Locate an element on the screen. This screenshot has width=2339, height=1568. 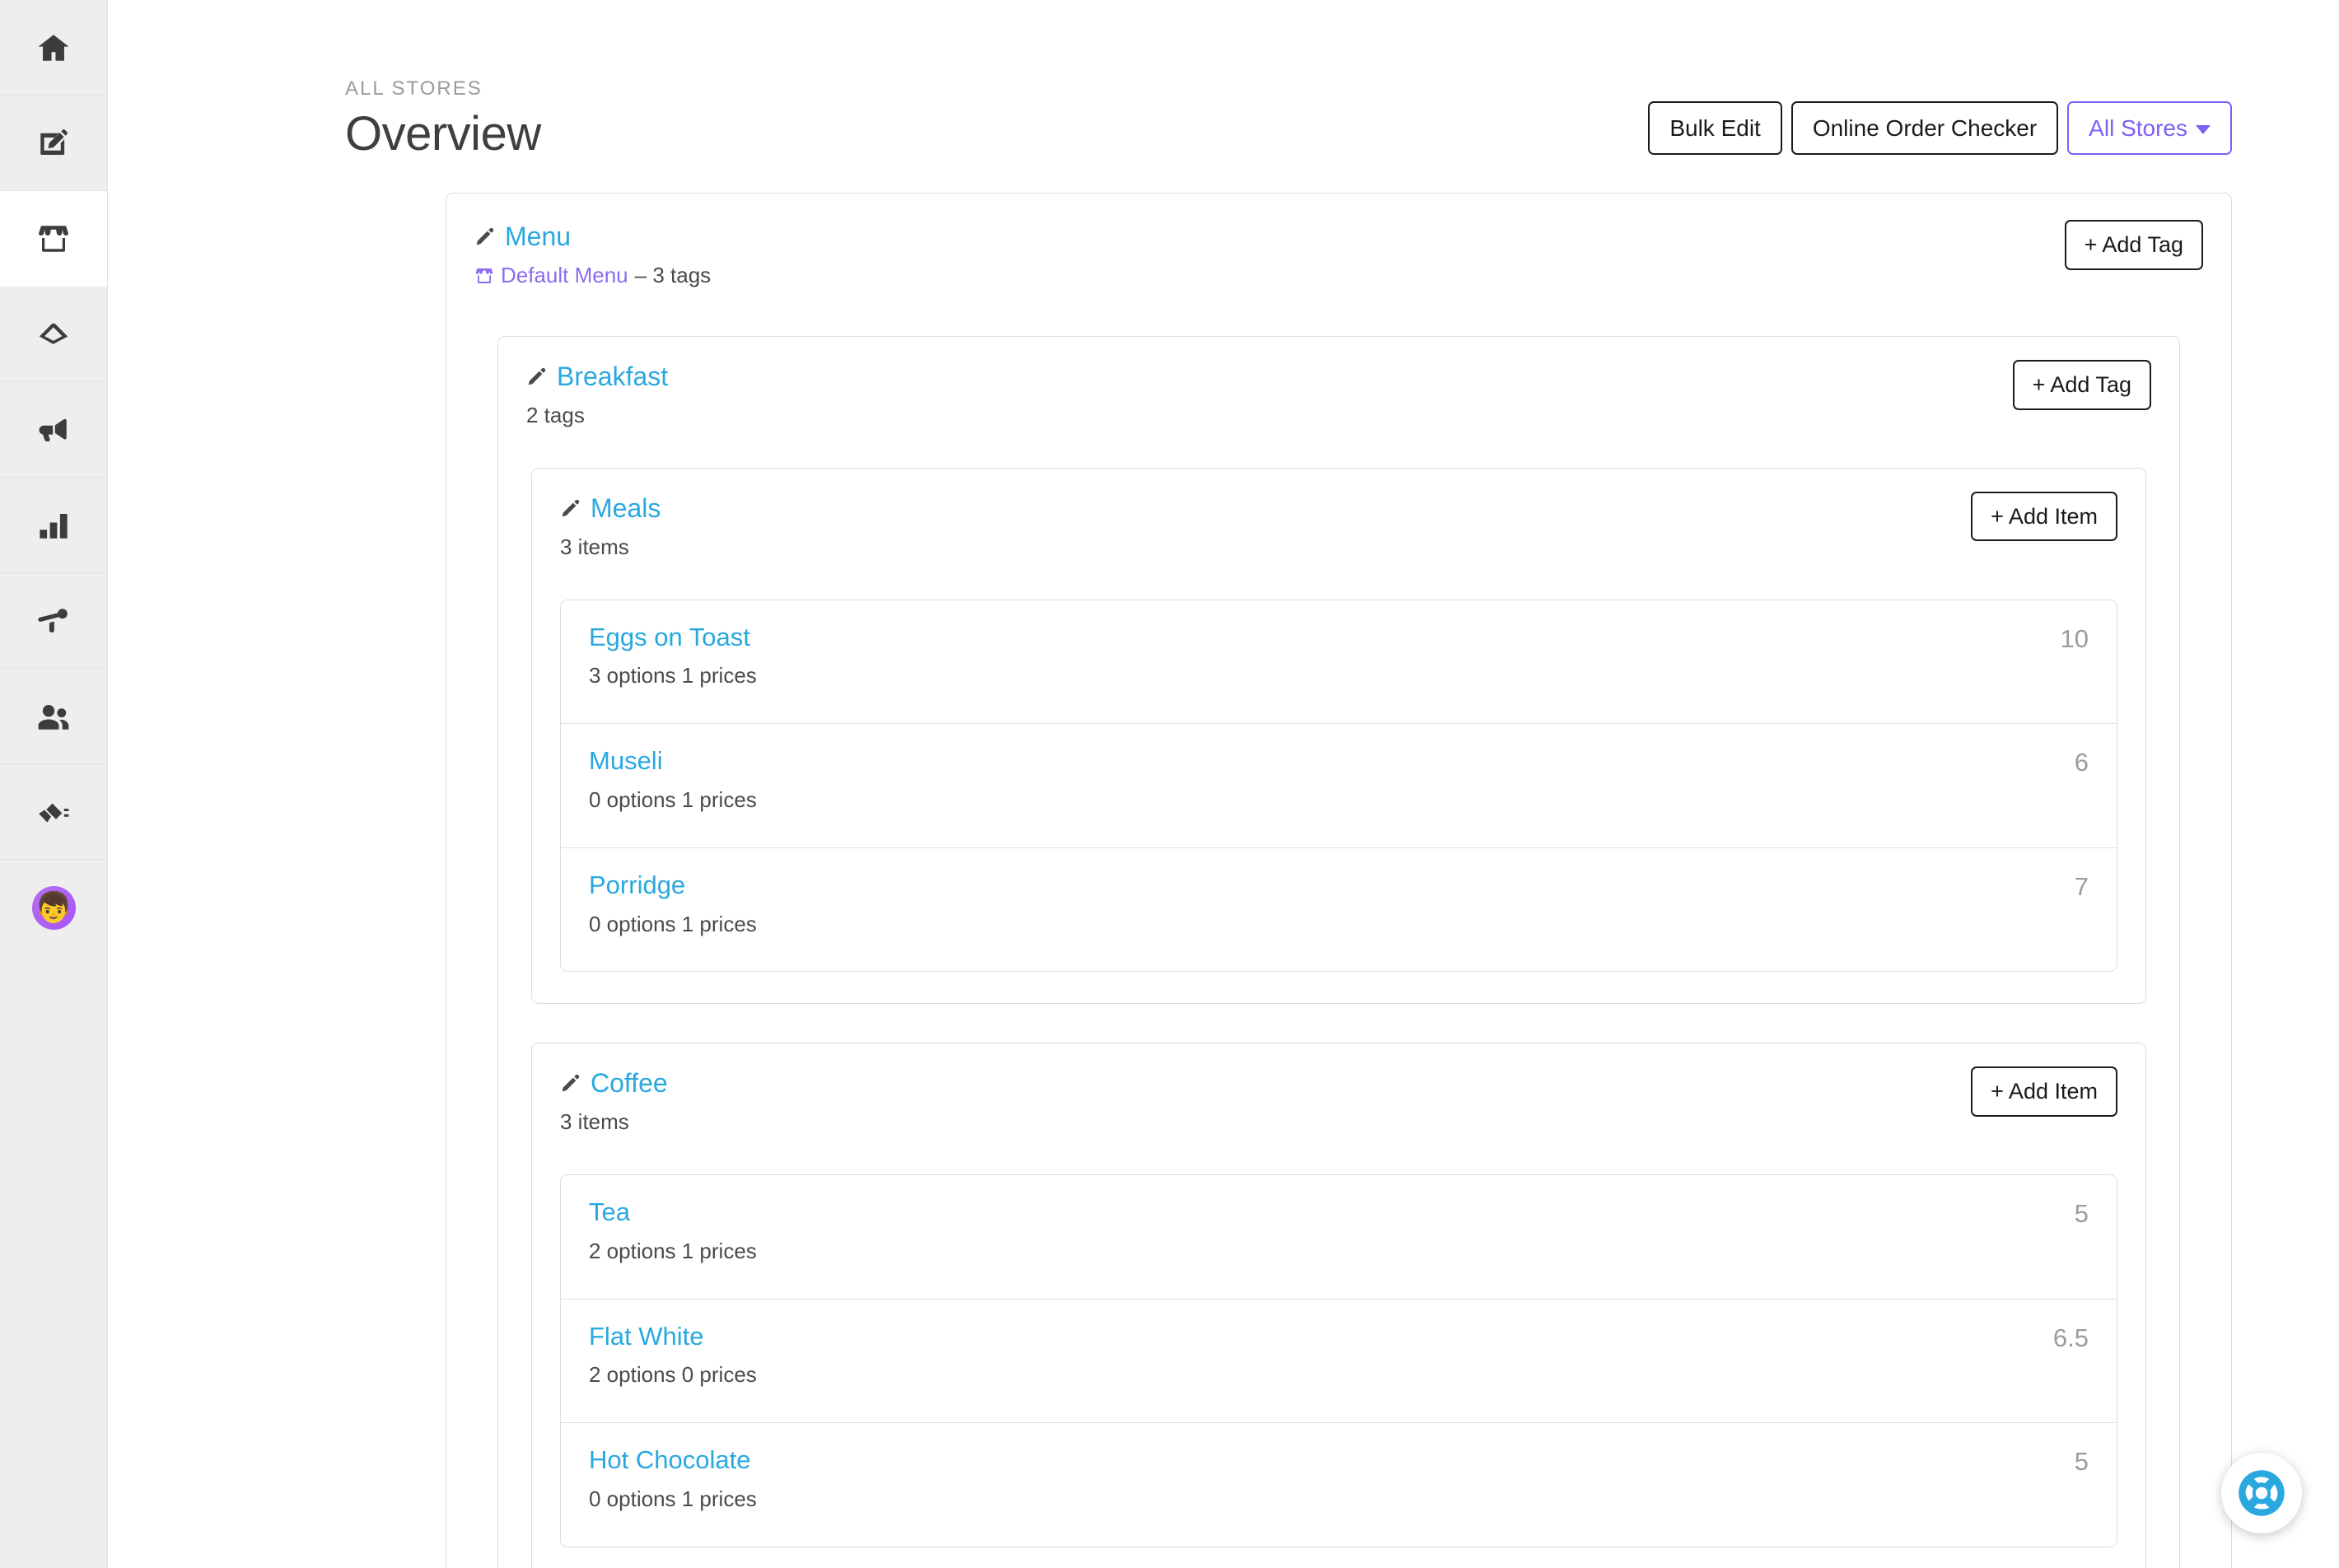
list-item: Porridge 0 options 1 prices 7 is located at coordinates (1339, 909).